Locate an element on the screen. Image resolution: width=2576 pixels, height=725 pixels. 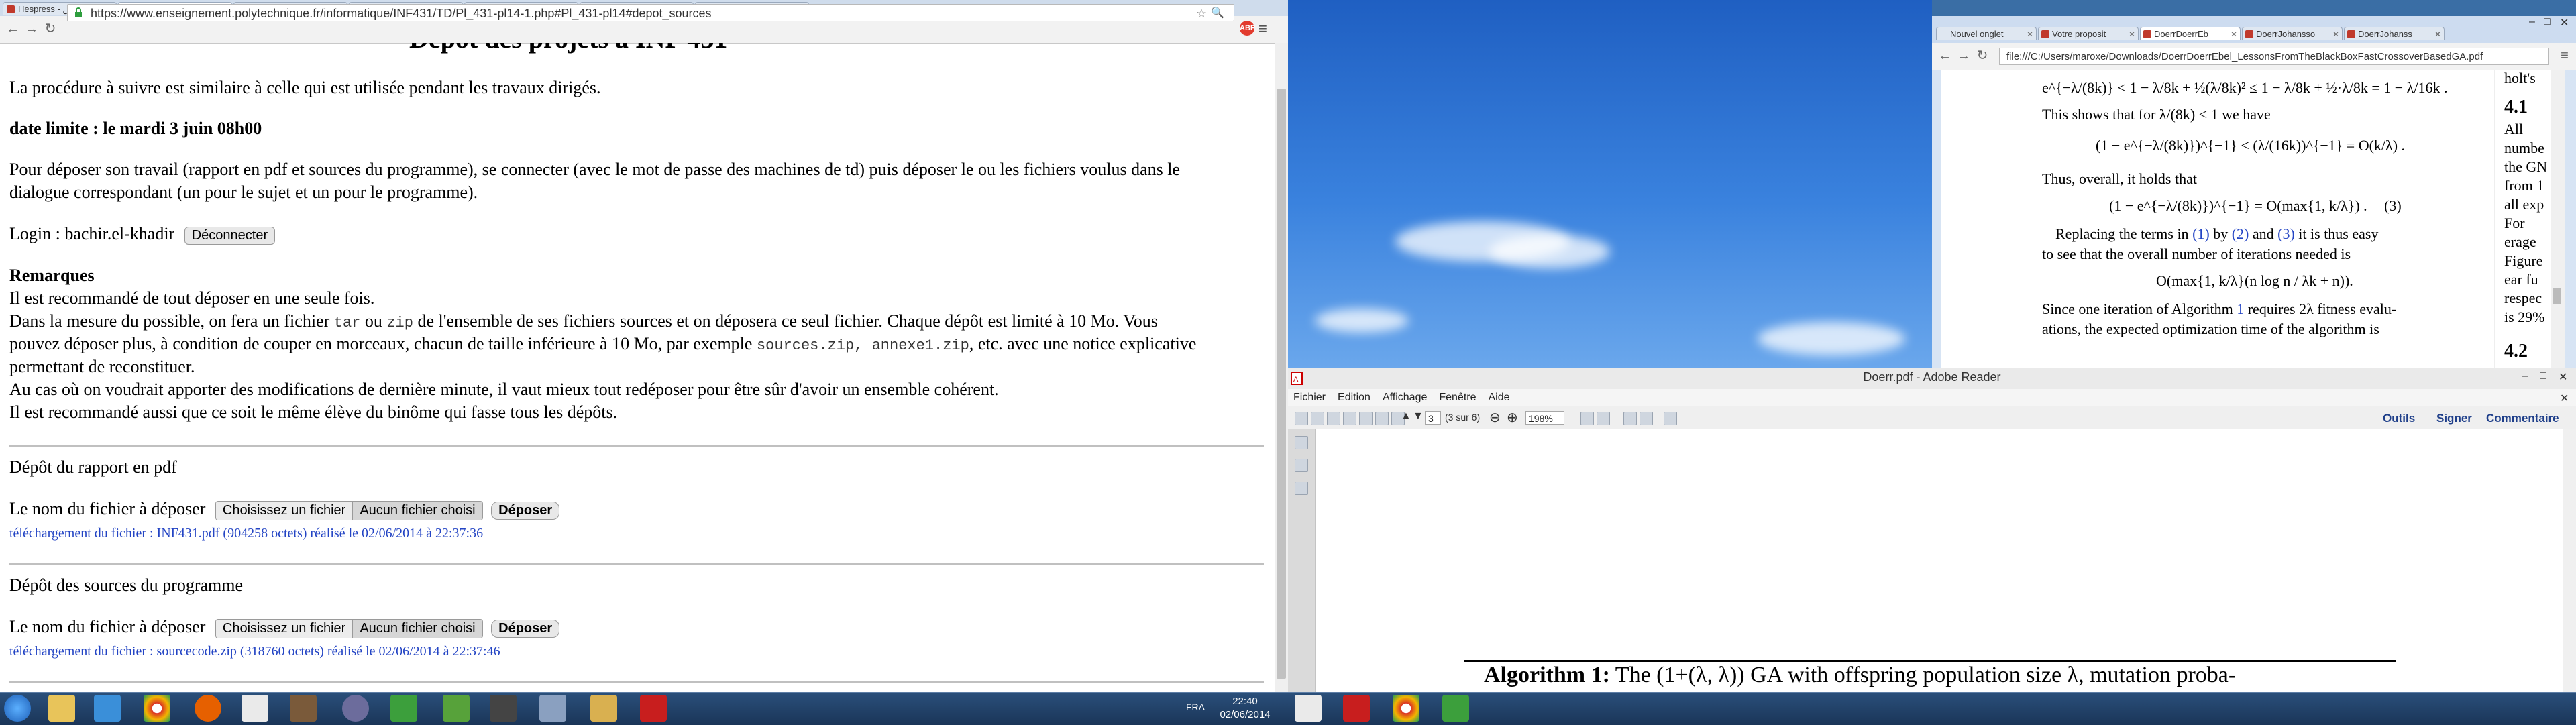
create-icon is located at coordinates (1301, 418).